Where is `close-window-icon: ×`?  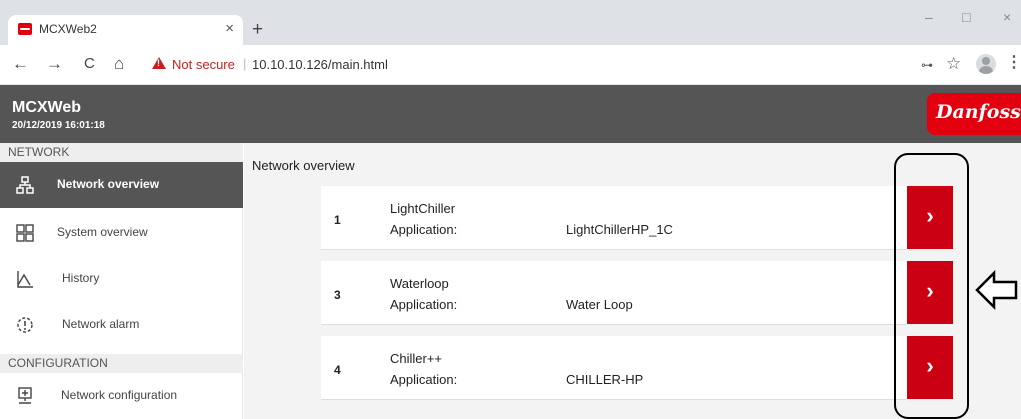 close-window-icon: × is located at coordinates (1007, 17).